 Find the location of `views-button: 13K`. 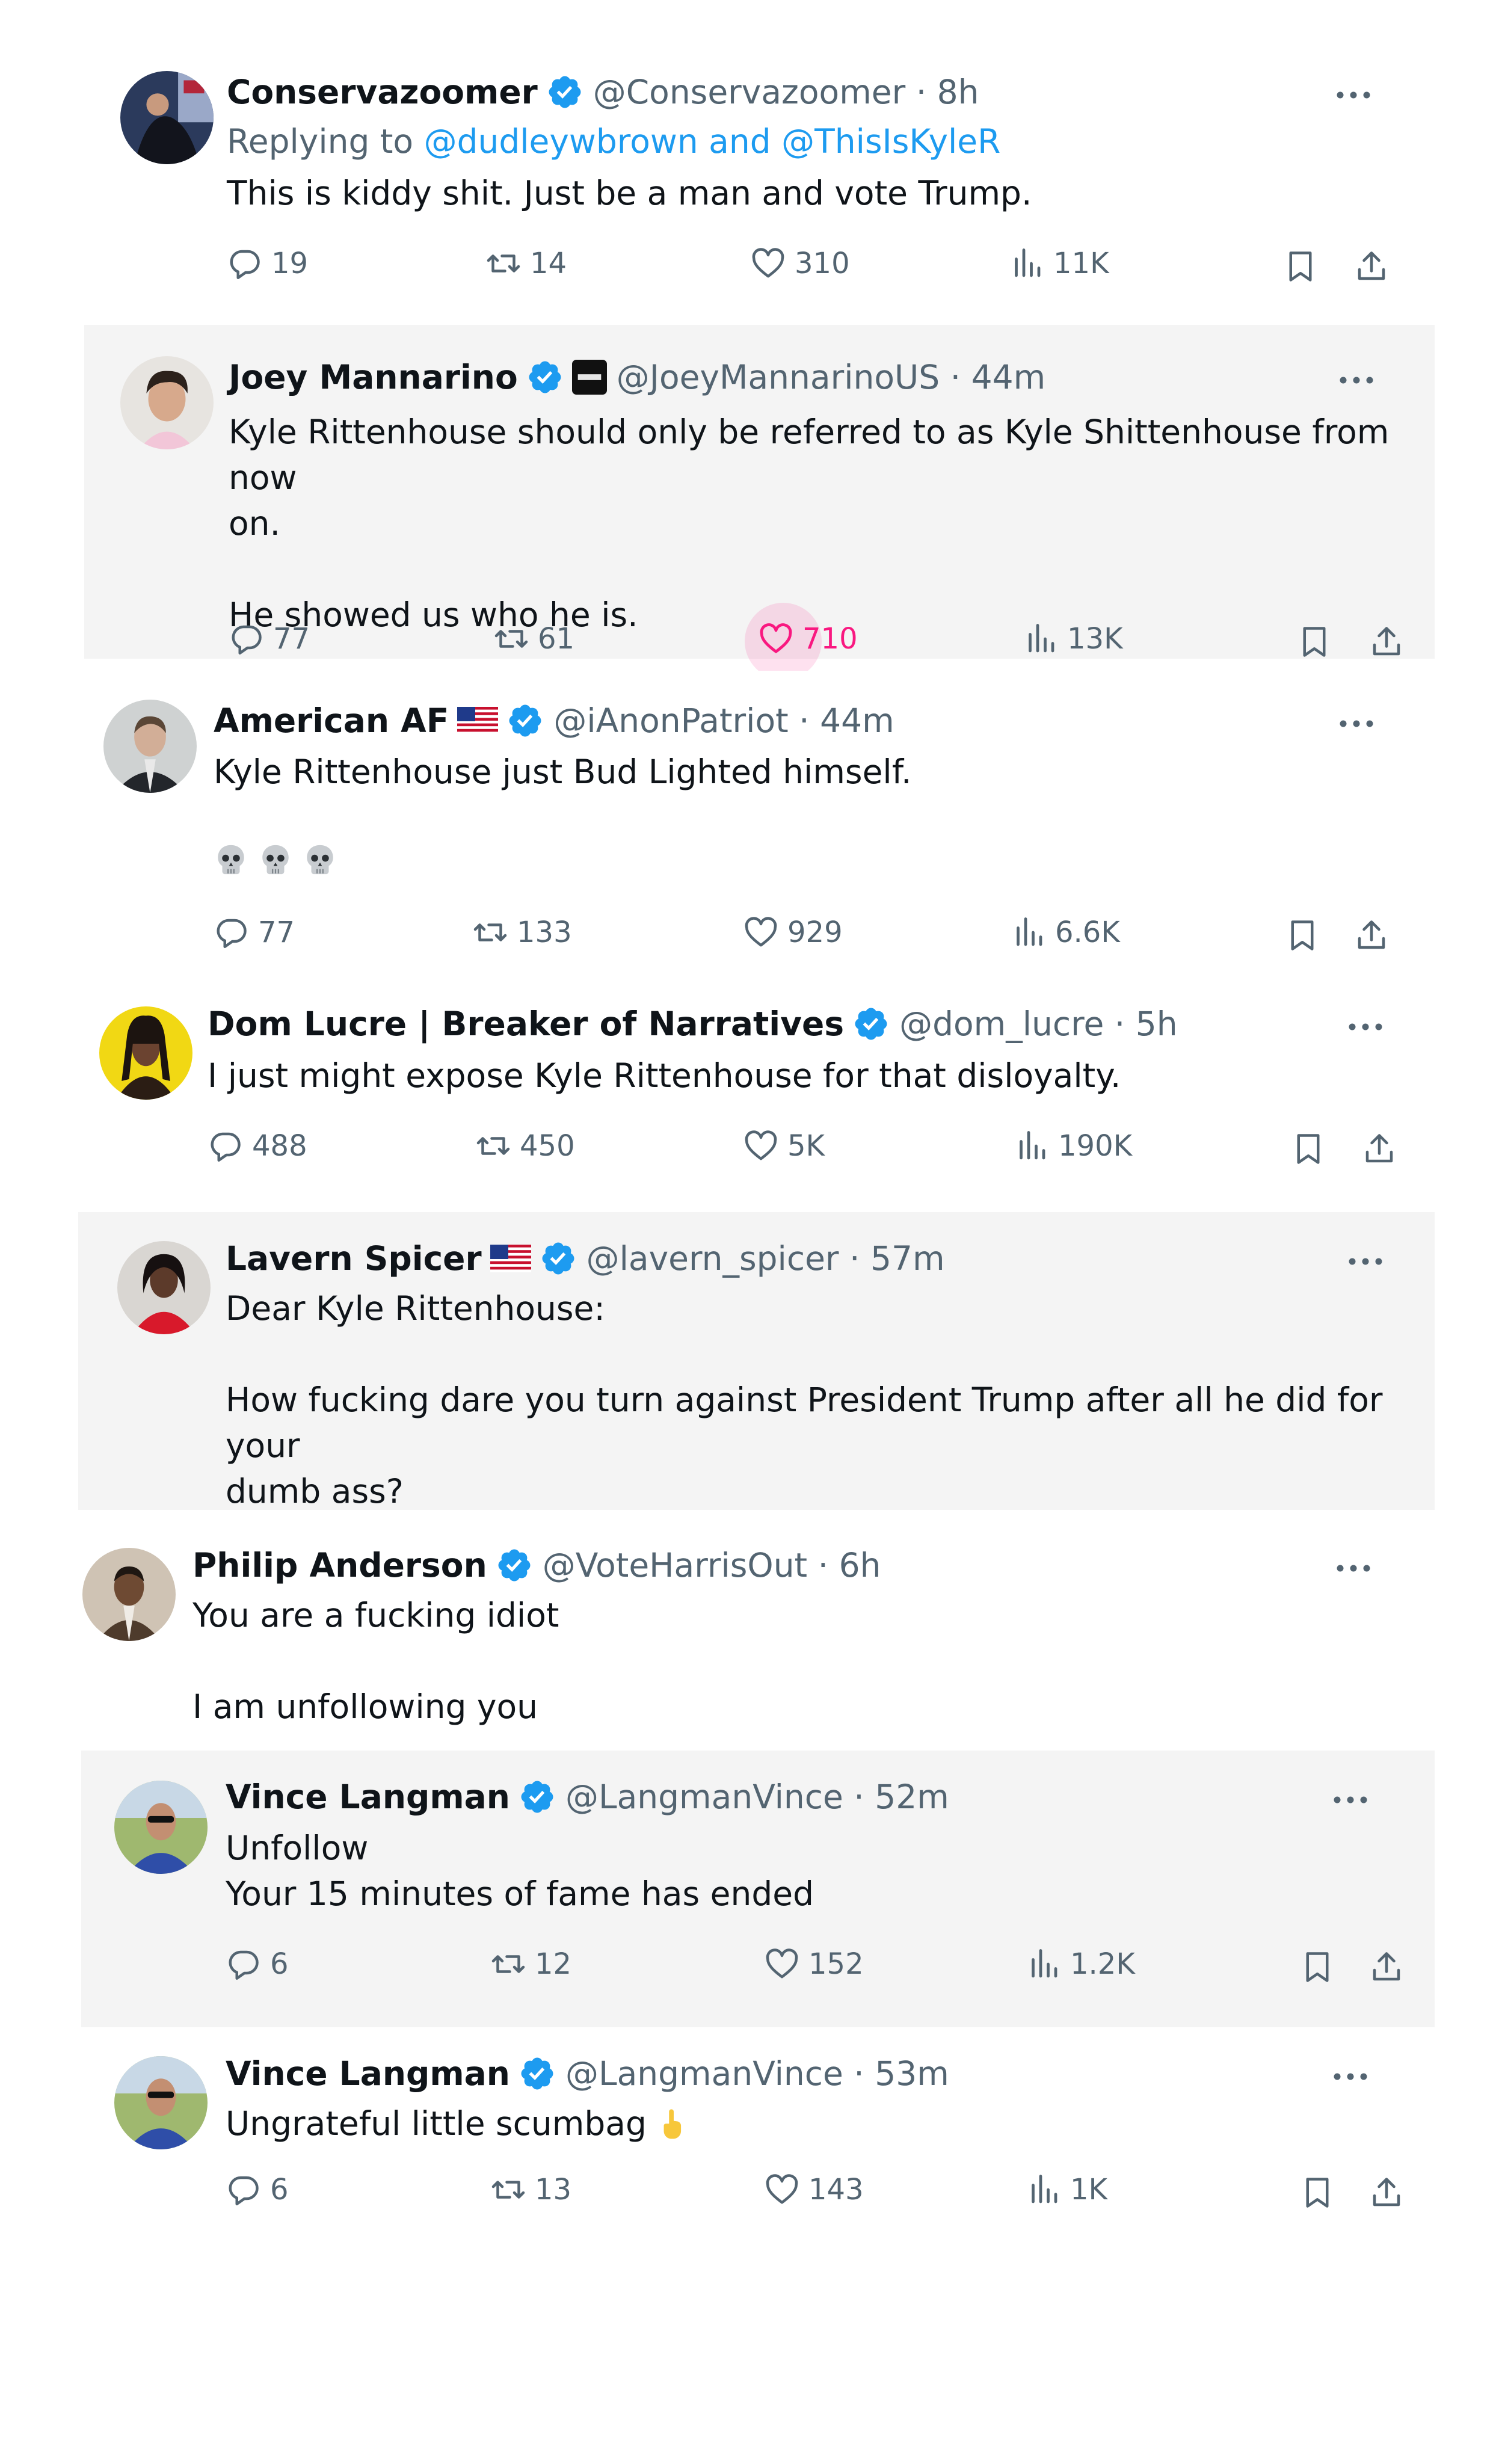

views-button: 13K is located at coordinates (1073, 639).